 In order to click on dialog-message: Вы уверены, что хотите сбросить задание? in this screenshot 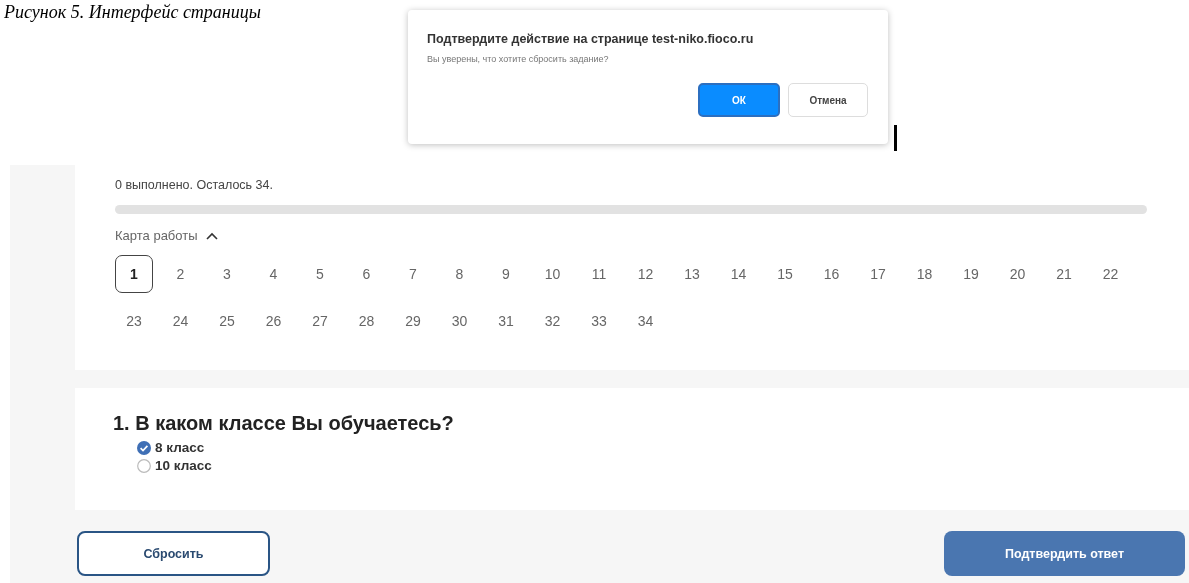, I will do `click(518, 59)`.